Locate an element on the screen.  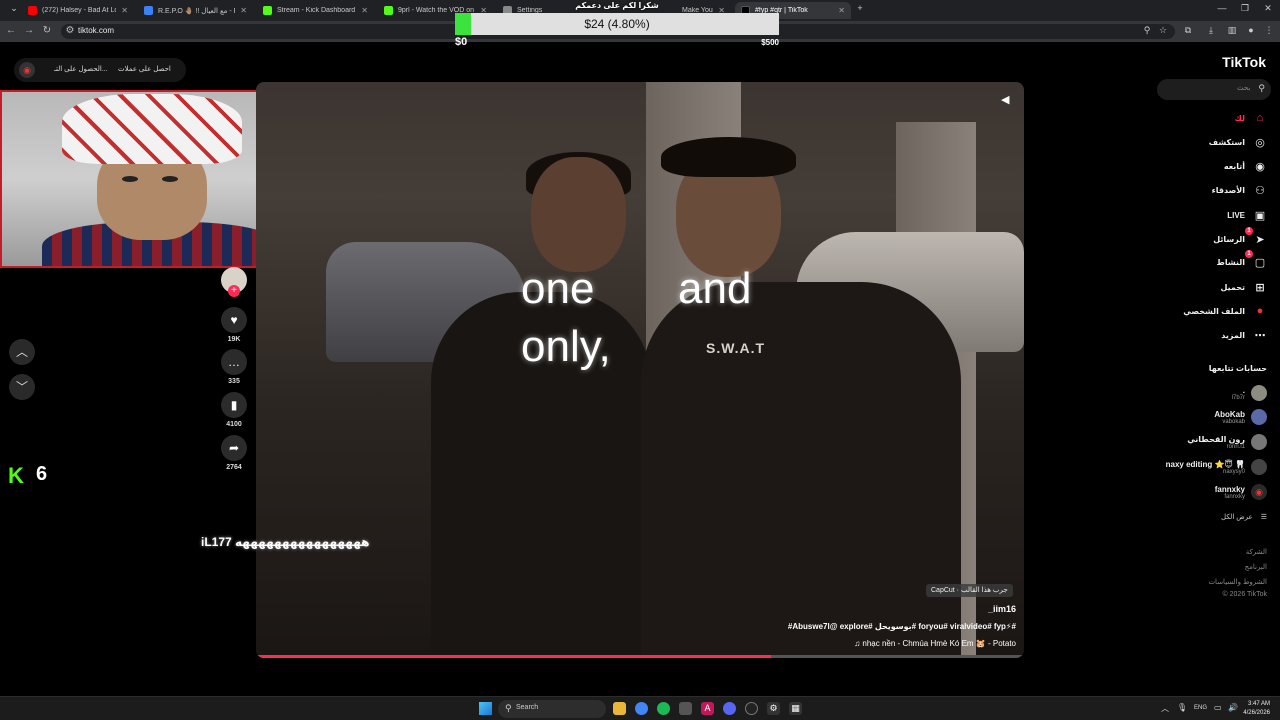
following-account: رون القحطاني ronn.l1 is located at coordinates (1227, 442).